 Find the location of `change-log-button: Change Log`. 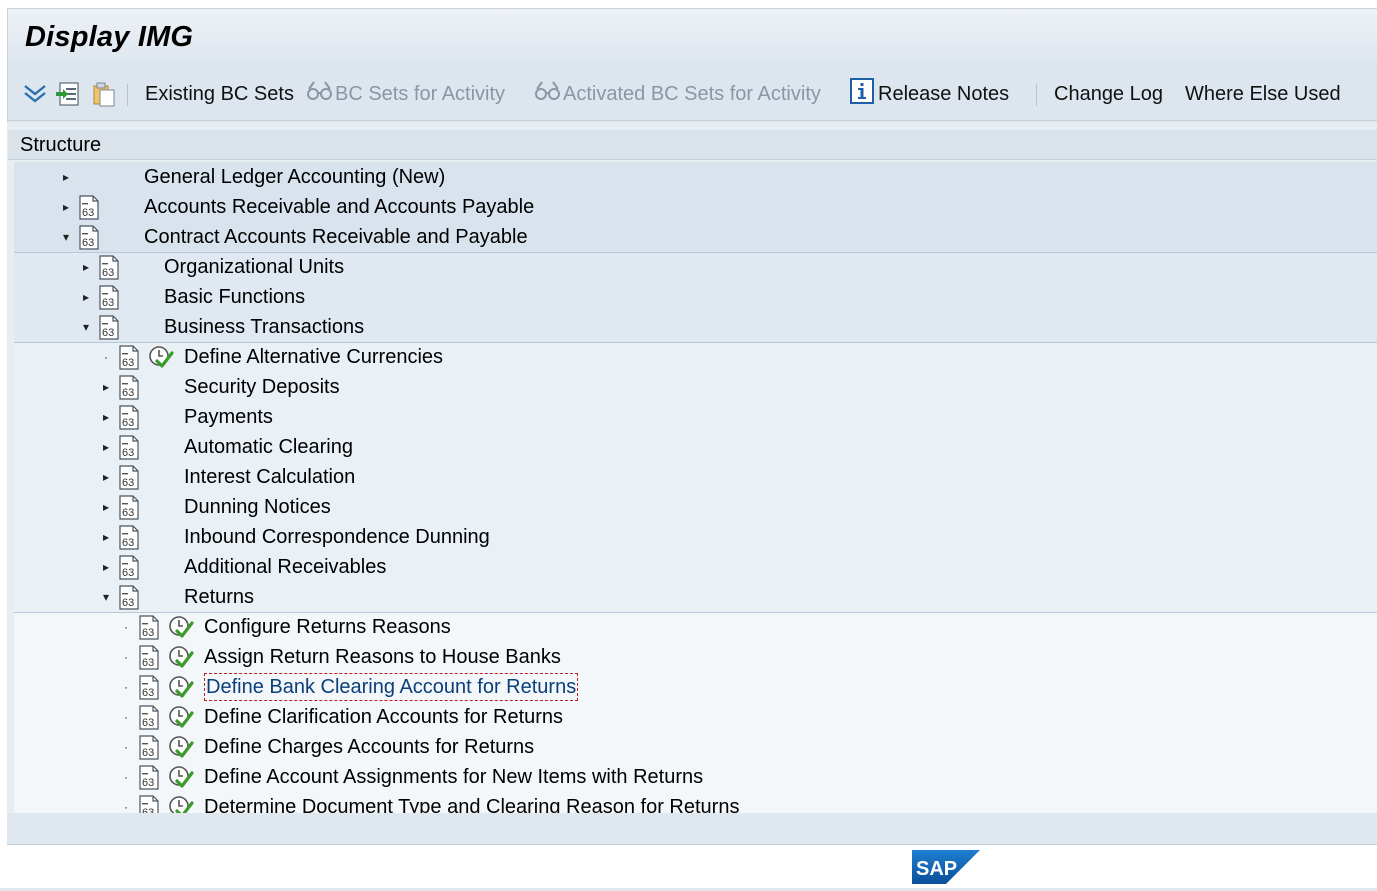

change-log-button: Change Log is located at coordinates (1108, 94).